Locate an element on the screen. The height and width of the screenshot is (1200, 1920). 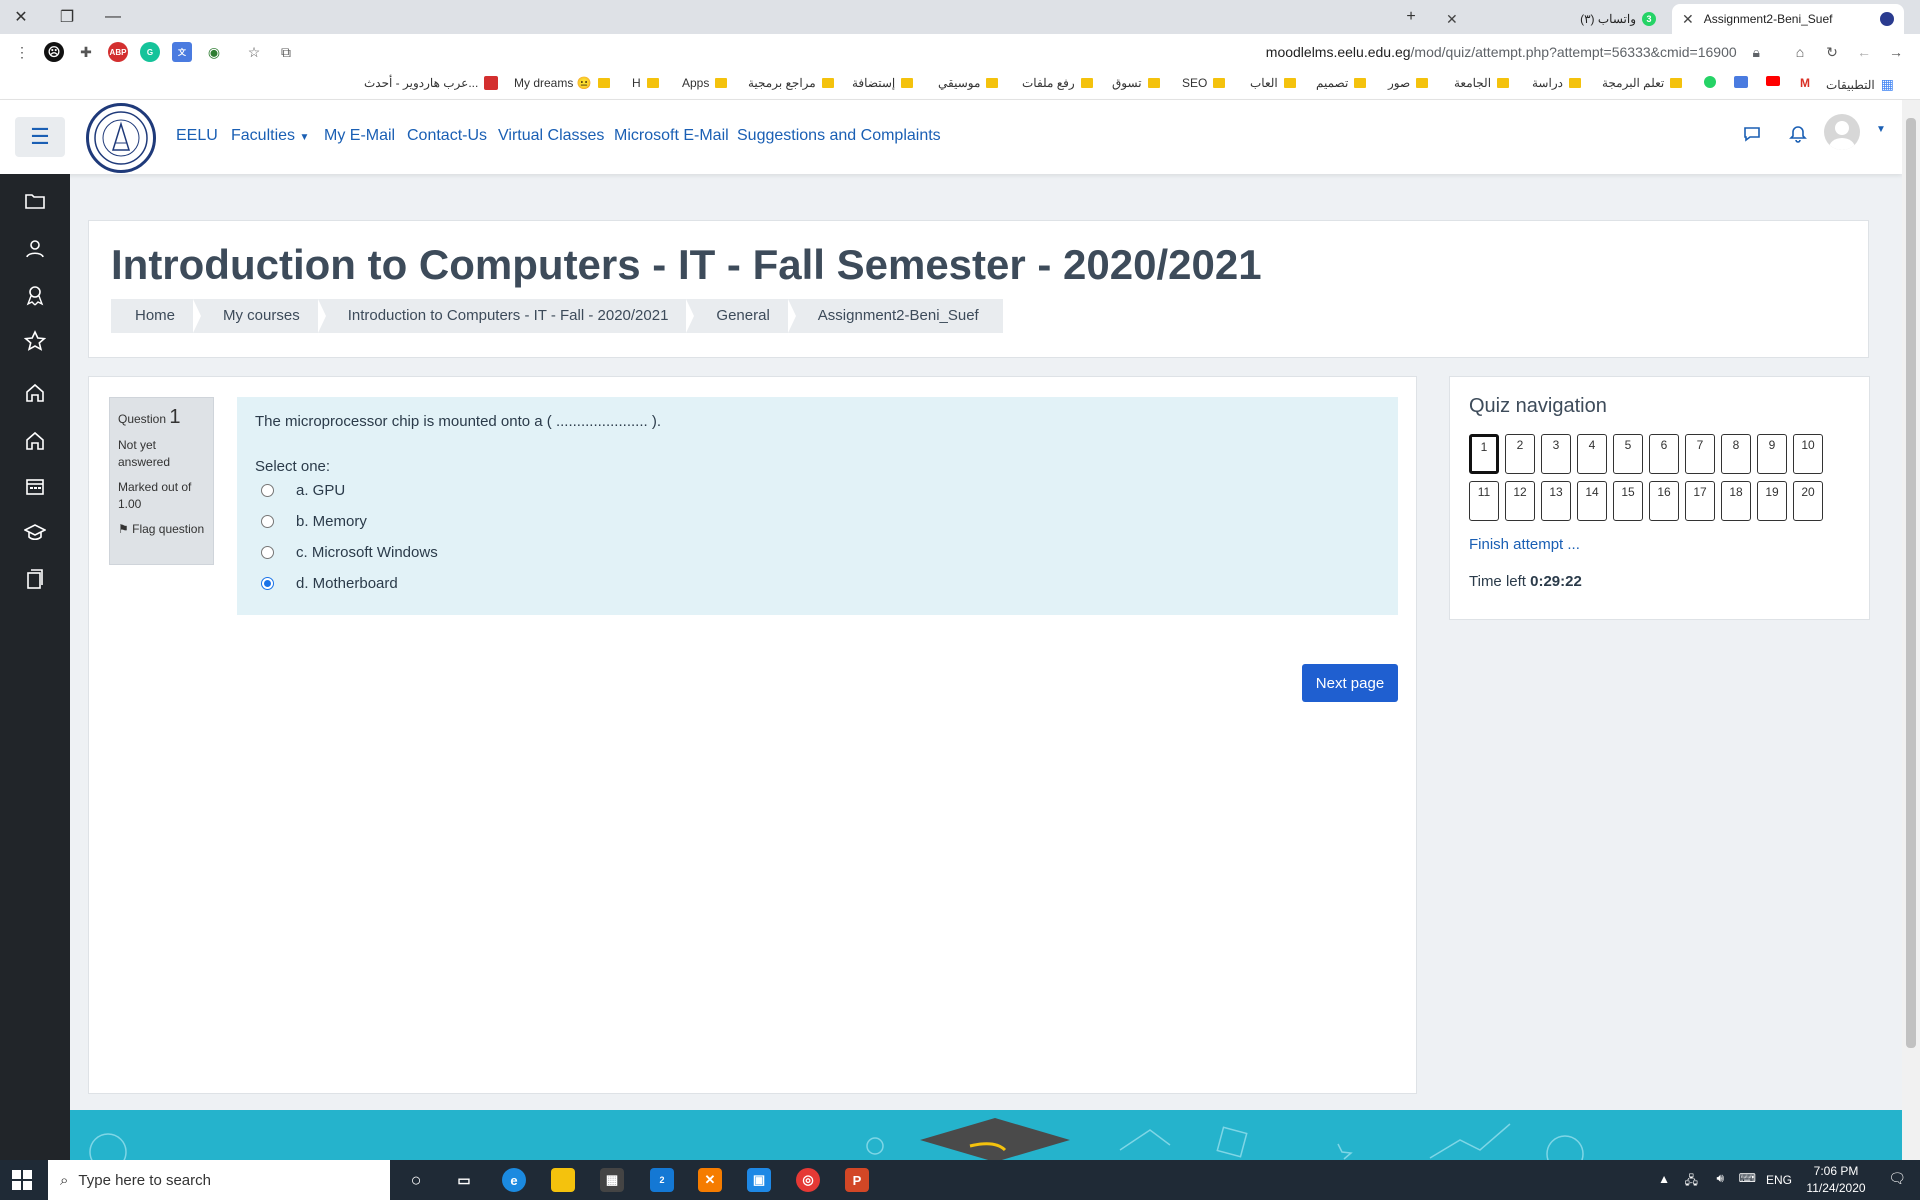
bookmark-folder: رفع ملفات is located at coordinates (1057, 83).